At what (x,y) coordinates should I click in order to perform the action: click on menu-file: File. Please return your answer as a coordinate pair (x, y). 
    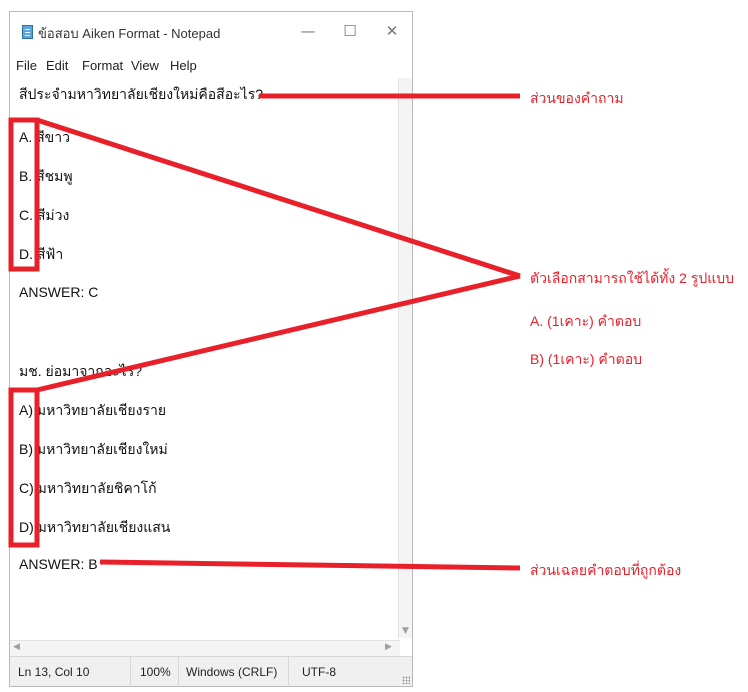
    Looking at the image, I should click on (26, 65).